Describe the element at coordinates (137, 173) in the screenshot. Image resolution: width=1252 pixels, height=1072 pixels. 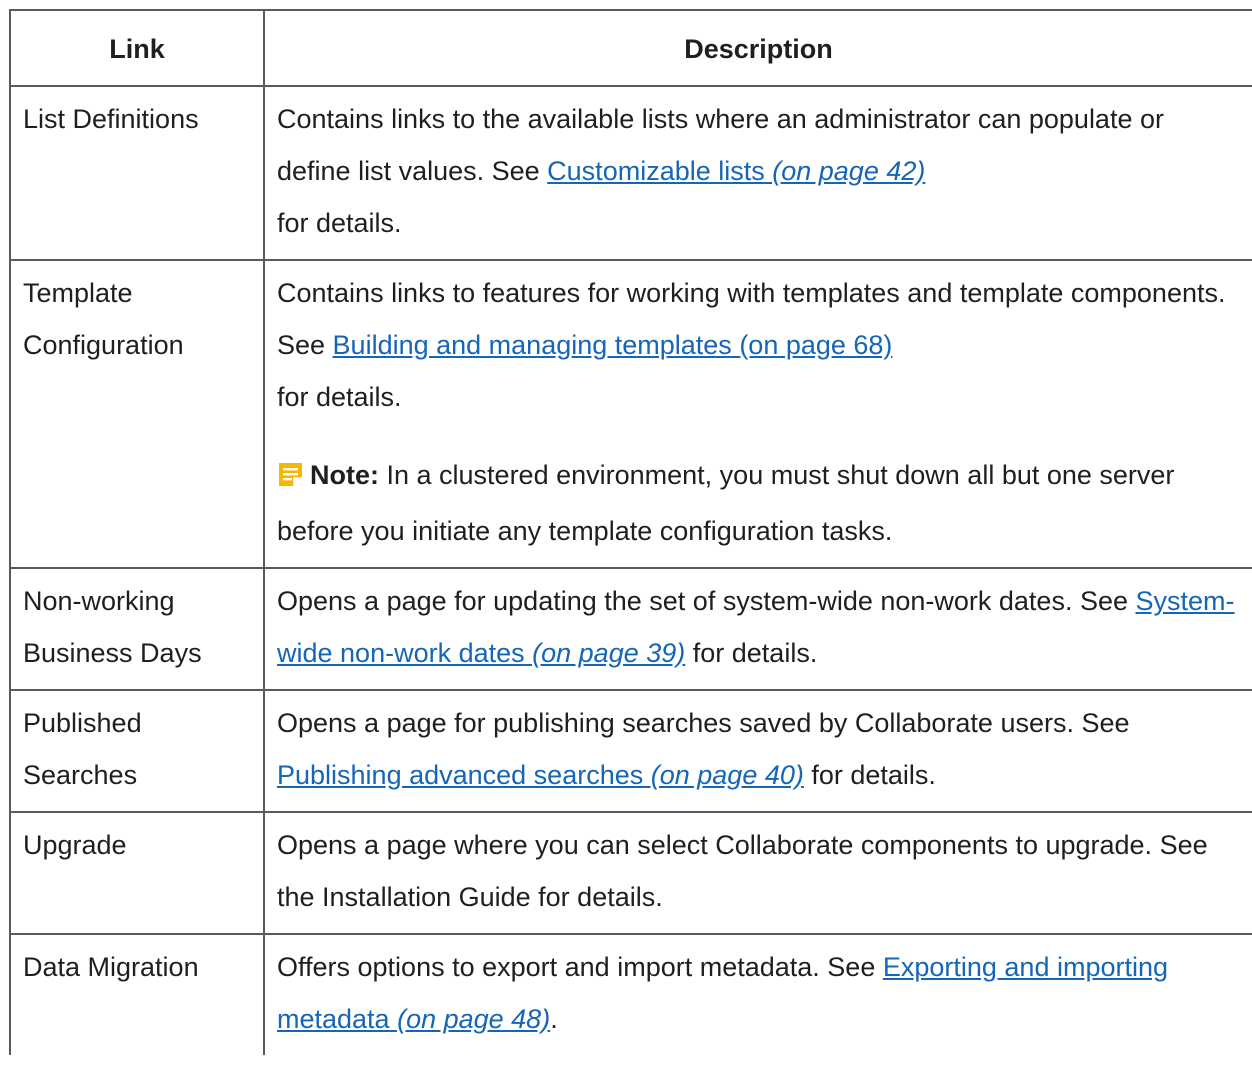
I see `row-link-name: List Definitions` at that location.